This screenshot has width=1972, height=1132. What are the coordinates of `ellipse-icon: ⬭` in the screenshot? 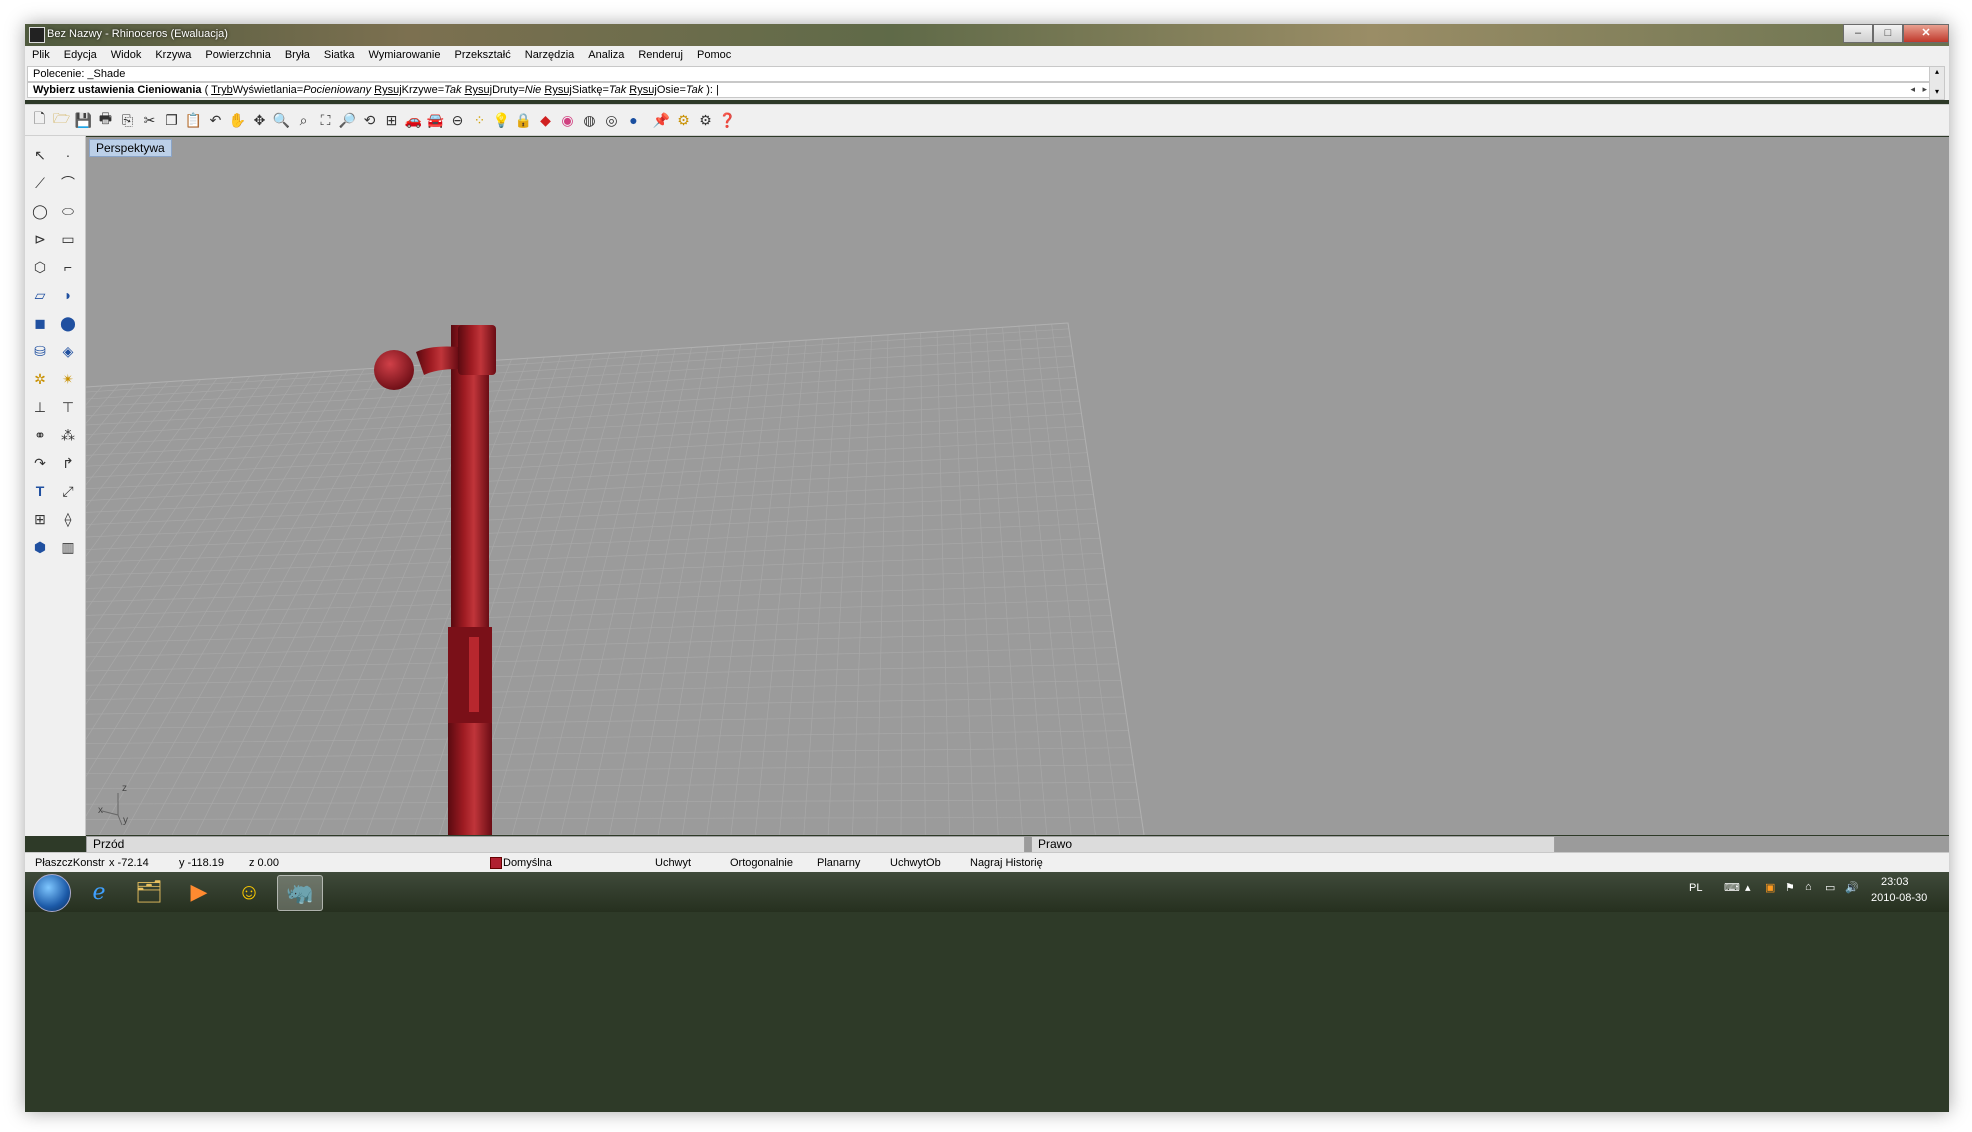 It's located at (68, 211).